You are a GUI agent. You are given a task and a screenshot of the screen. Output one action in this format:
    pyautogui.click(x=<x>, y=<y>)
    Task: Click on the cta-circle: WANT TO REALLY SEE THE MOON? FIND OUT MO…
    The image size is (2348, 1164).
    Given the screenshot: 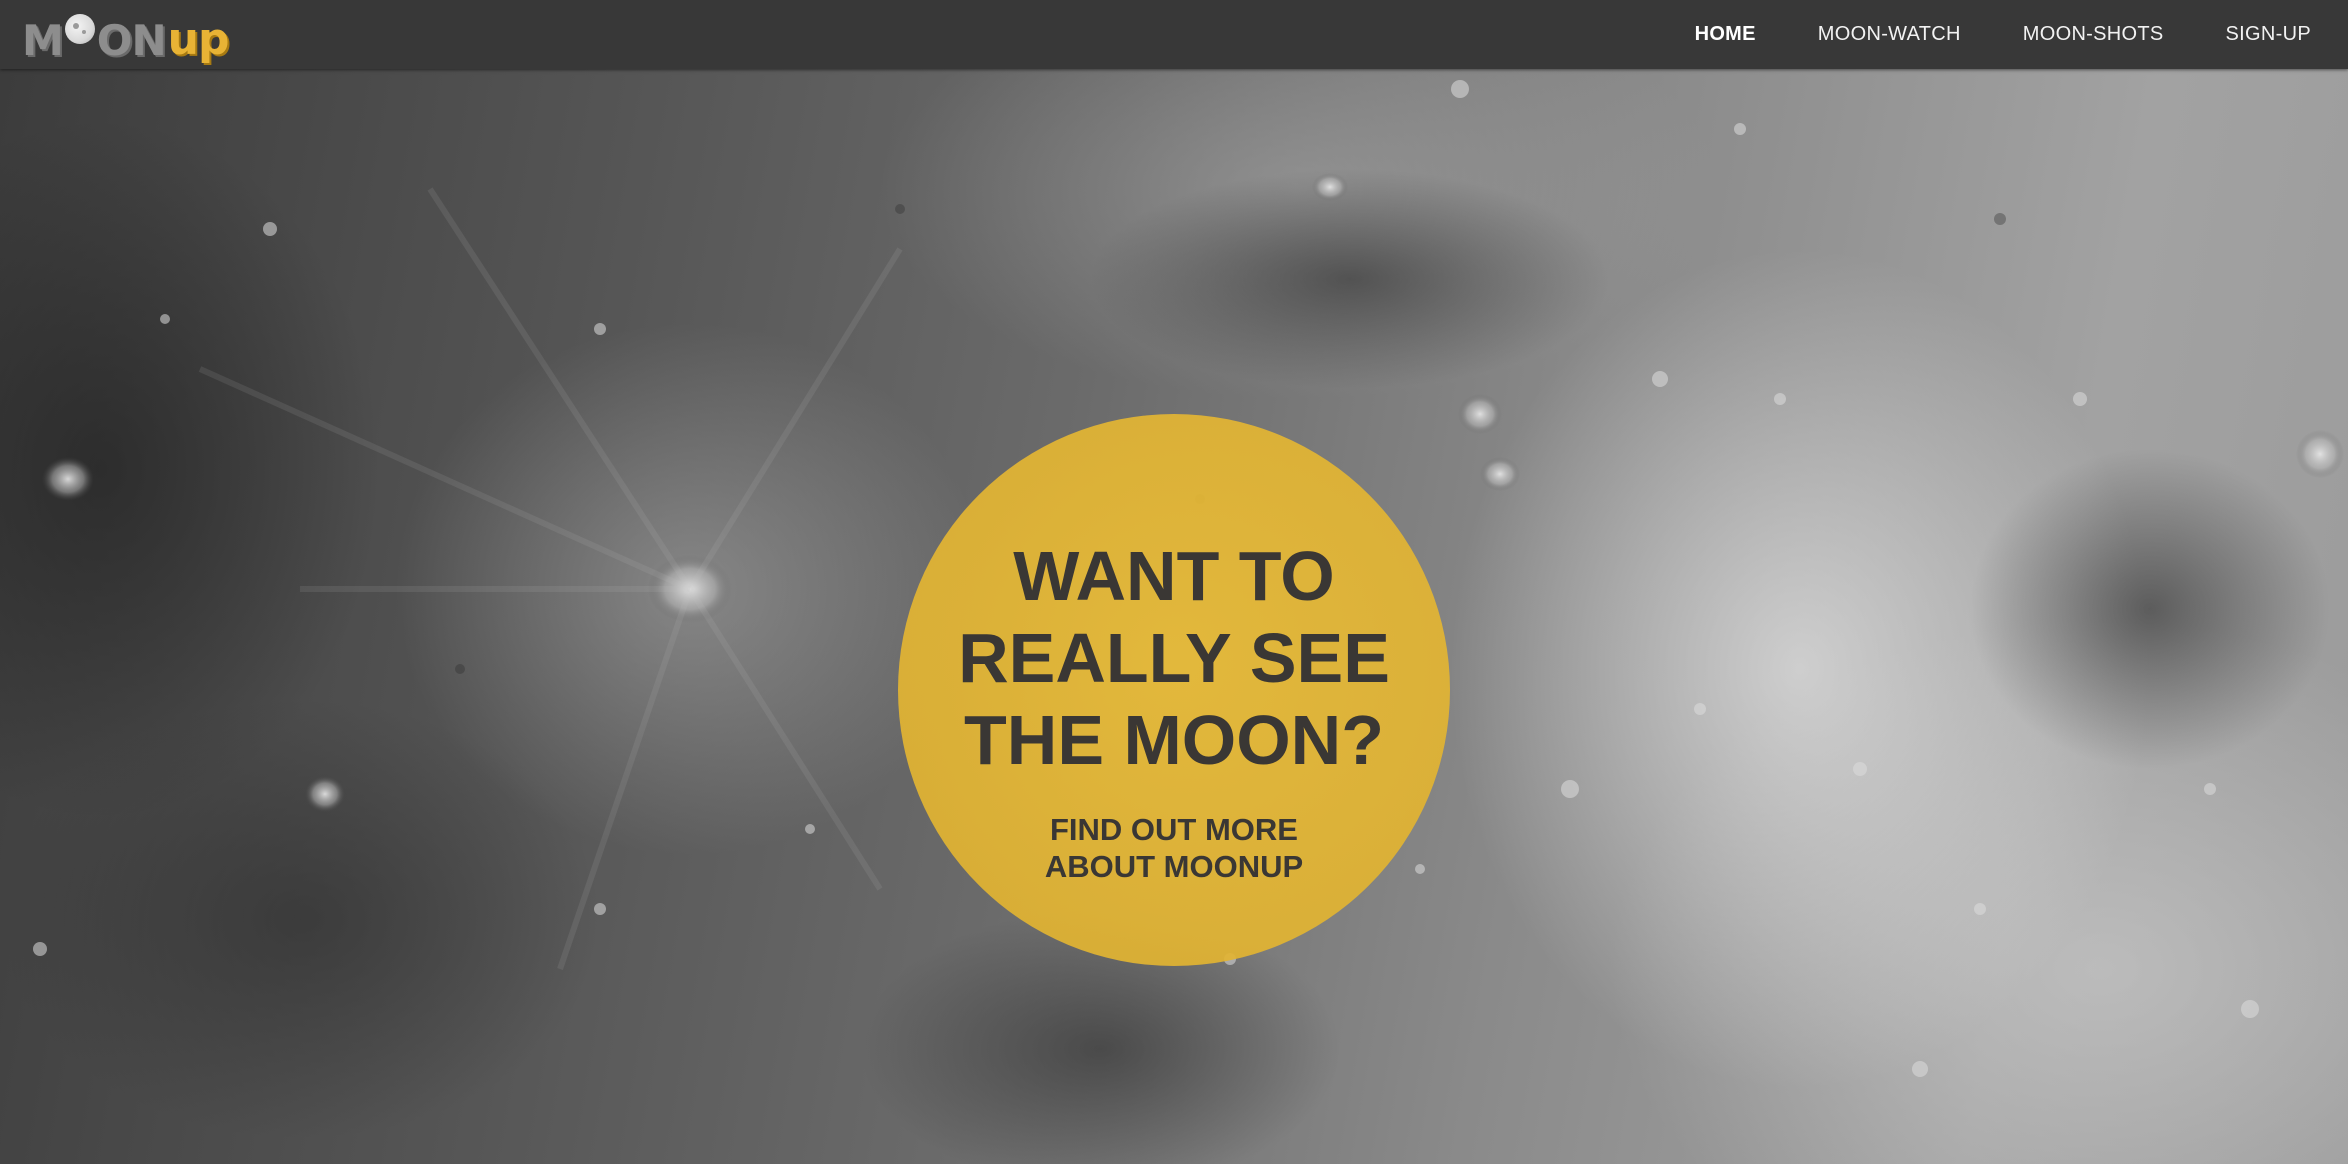 What is the action you would take?
    pyautogui.click(x=1174, y=690)
    